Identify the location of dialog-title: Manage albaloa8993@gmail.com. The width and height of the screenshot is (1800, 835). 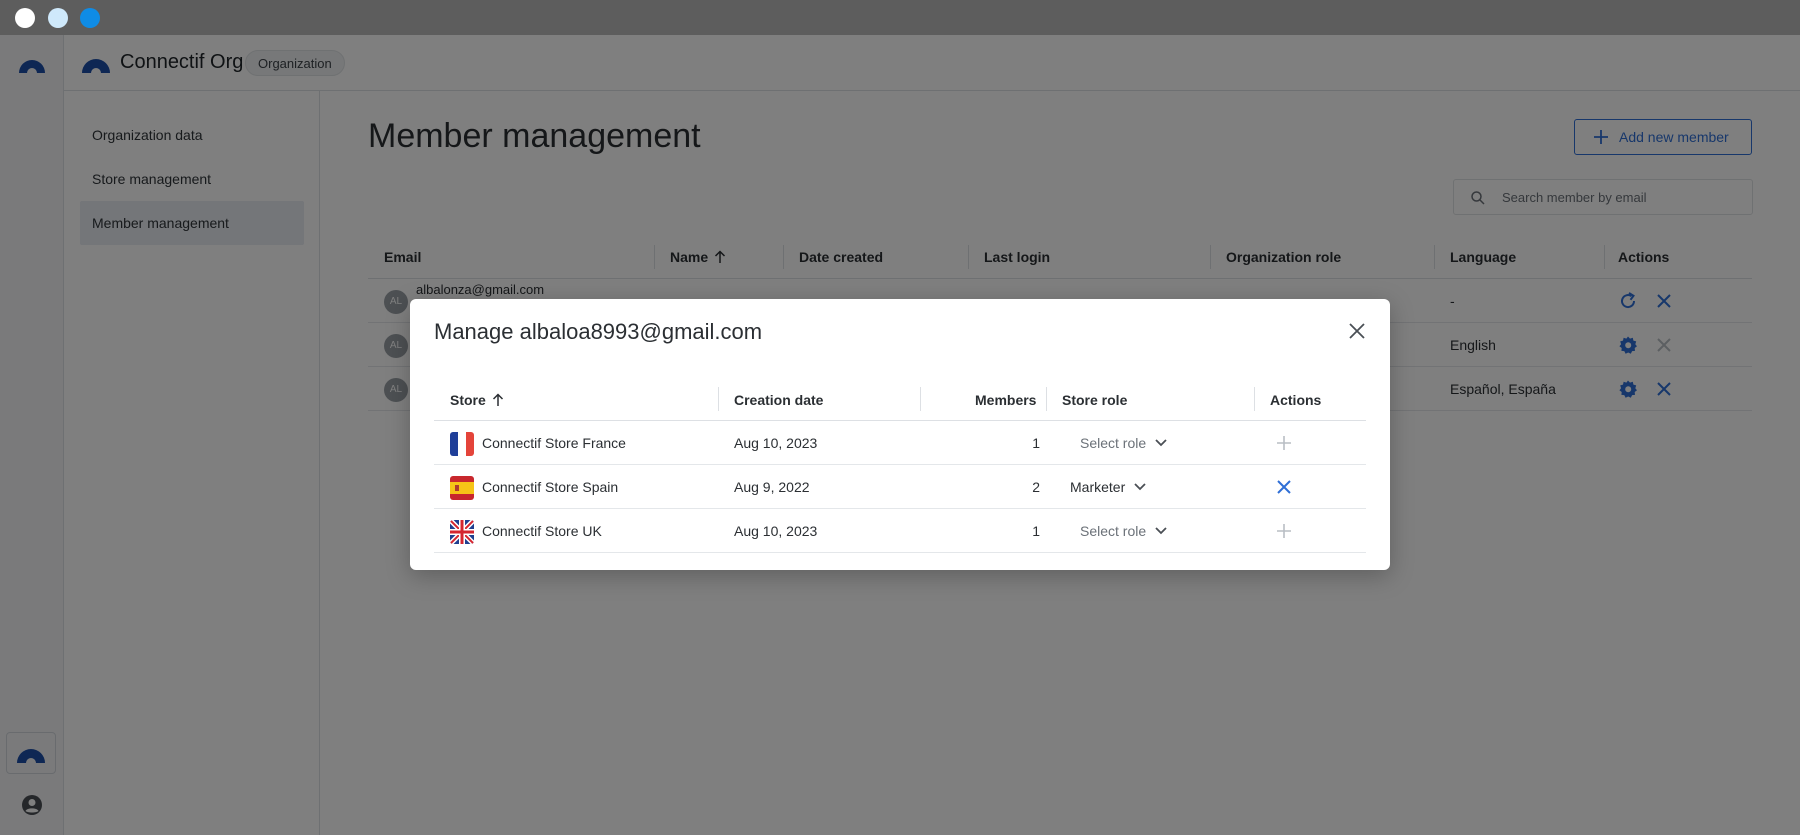
(598, 331).